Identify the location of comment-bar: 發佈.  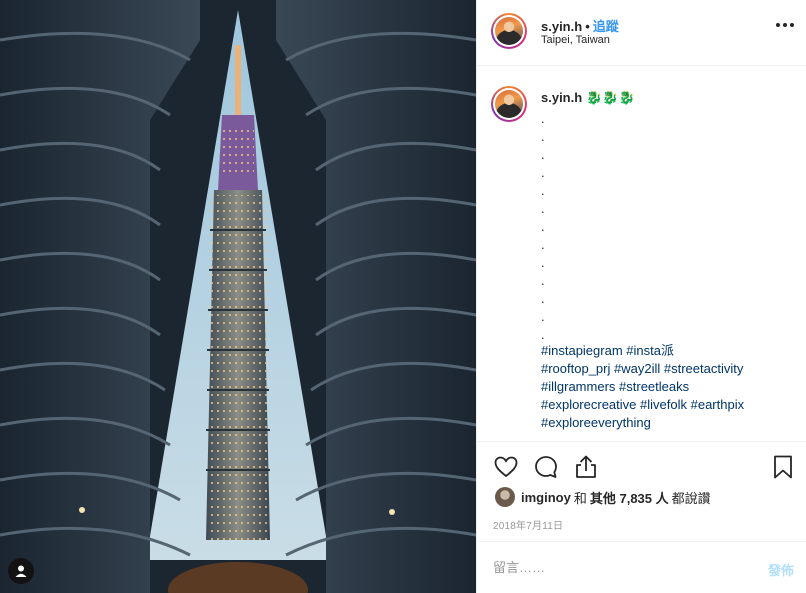
(641, 567).